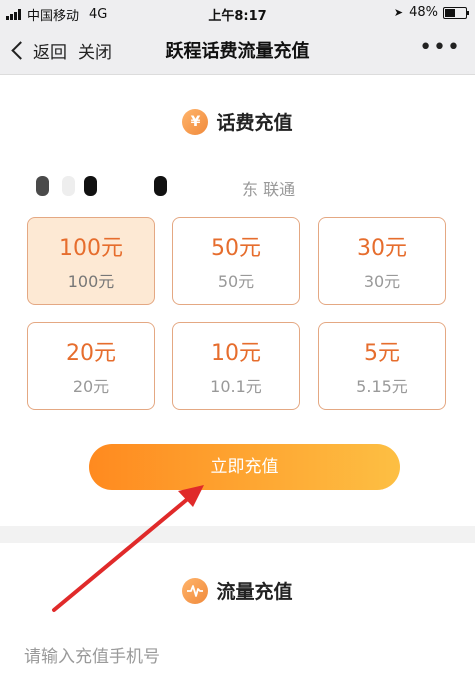 This screenshot has width=475, height=676. I want to click on annotation-arrow, so click(128, 548).